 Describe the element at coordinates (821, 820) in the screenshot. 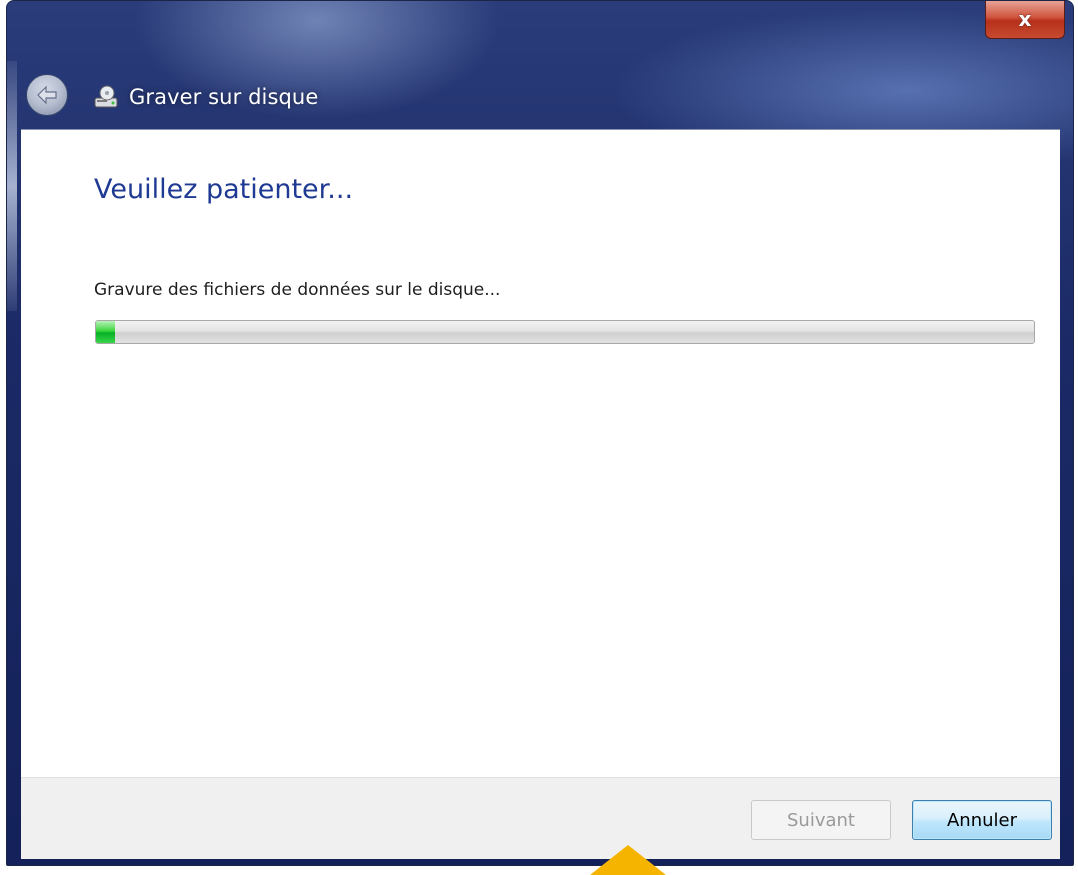

I see `next-button: Suivant` at that location.